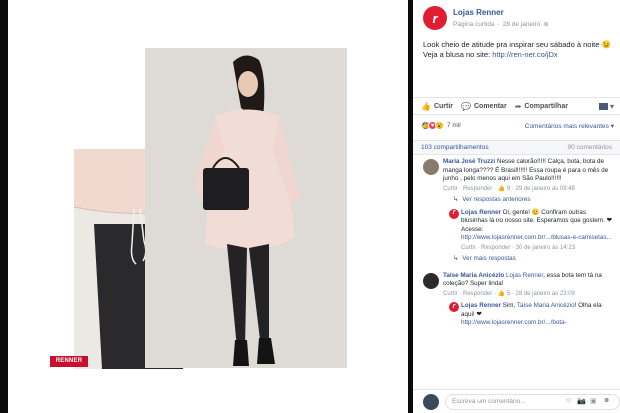  I want to click on comment-button: 💬 Comentar, so click(484, 106).